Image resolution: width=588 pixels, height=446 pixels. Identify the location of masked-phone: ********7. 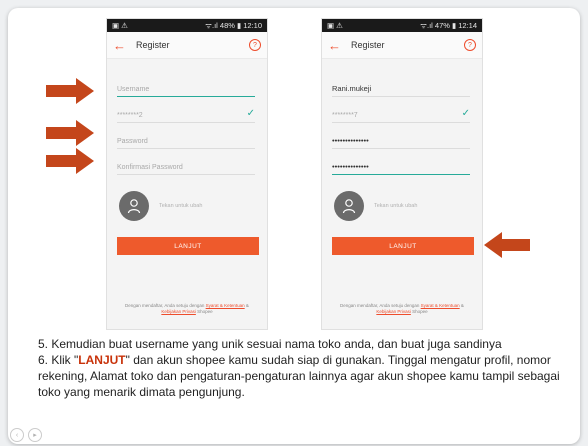
(345, 115).